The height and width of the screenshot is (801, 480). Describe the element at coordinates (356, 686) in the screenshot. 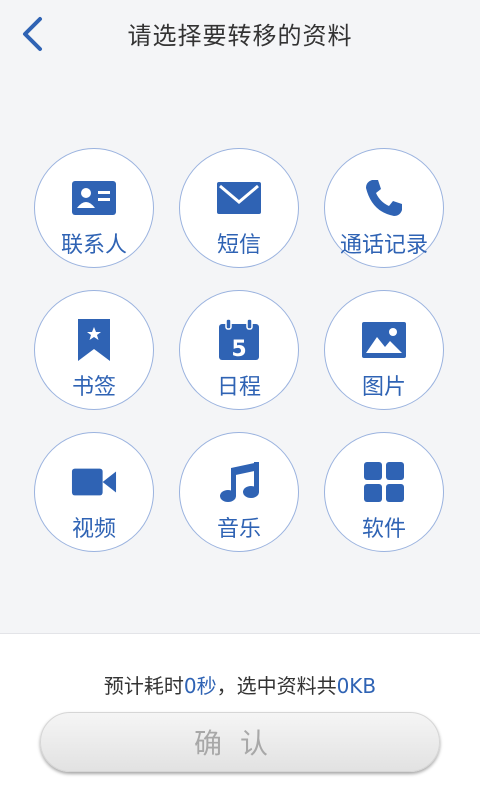

I see `selected-size-value: 0KB` at that location.